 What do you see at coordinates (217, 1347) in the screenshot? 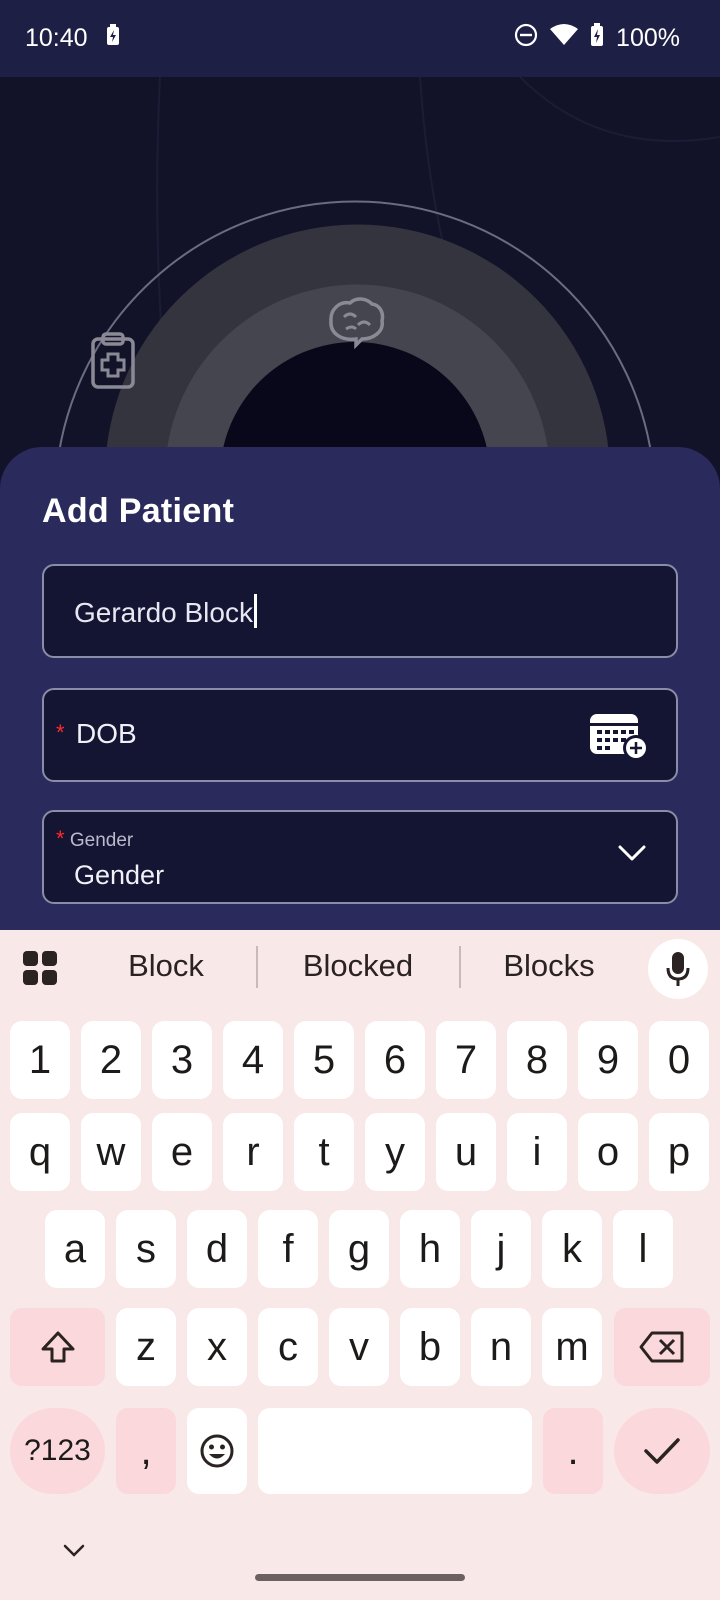
I see `key-x: x` at bounding box center [217, 1347].